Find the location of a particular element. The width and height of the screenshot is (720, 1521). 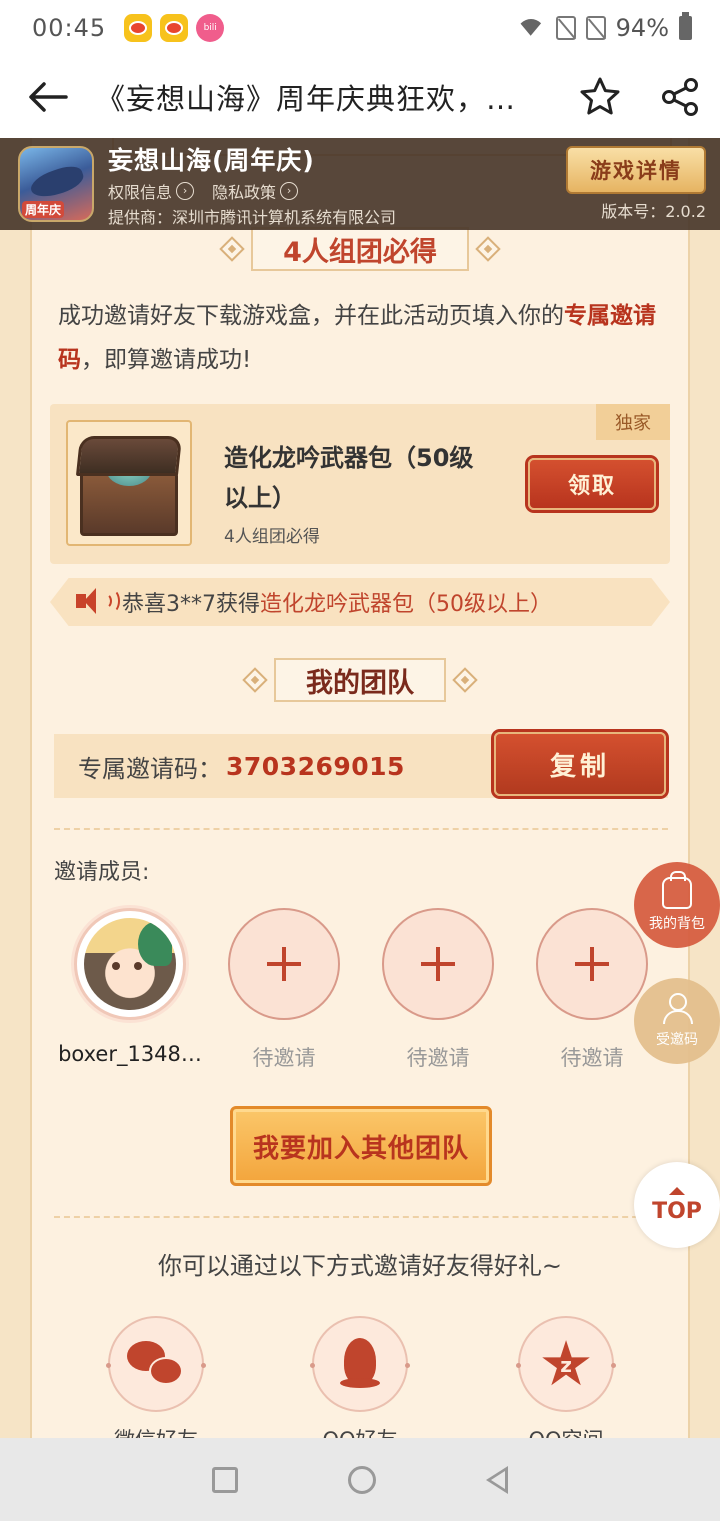

sound-wave is located at coordinates (112, 601).